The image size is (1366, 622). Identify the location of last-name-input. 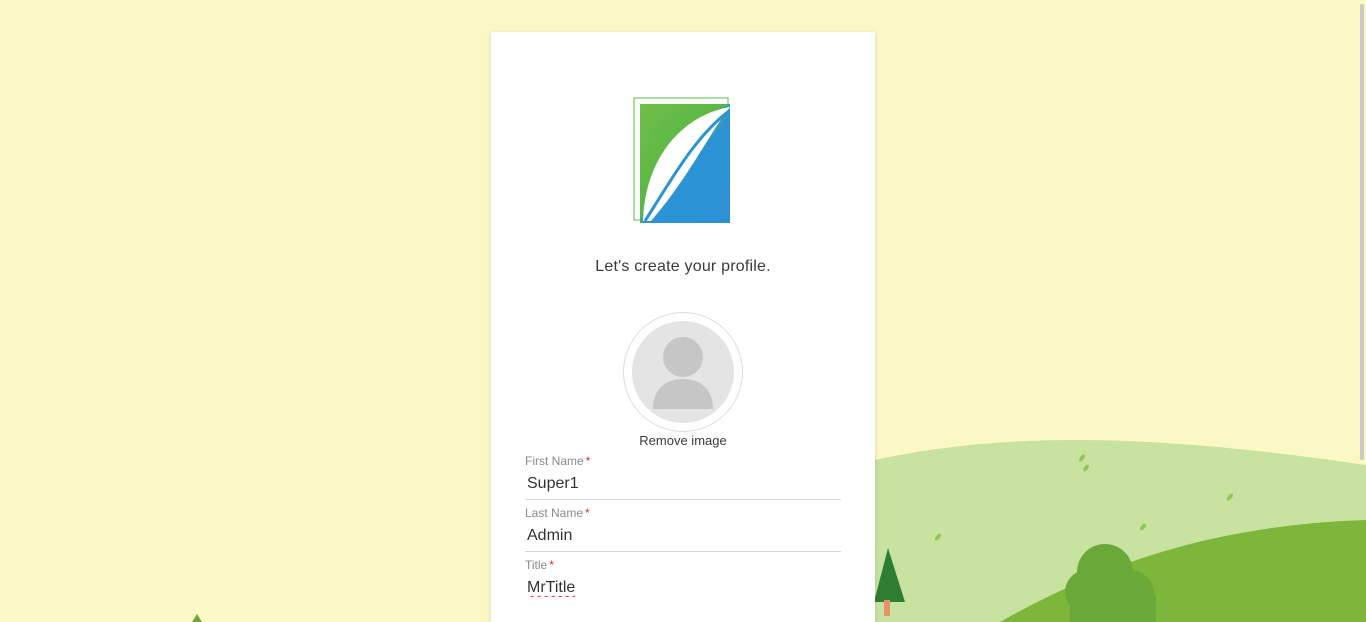
(683, 536).